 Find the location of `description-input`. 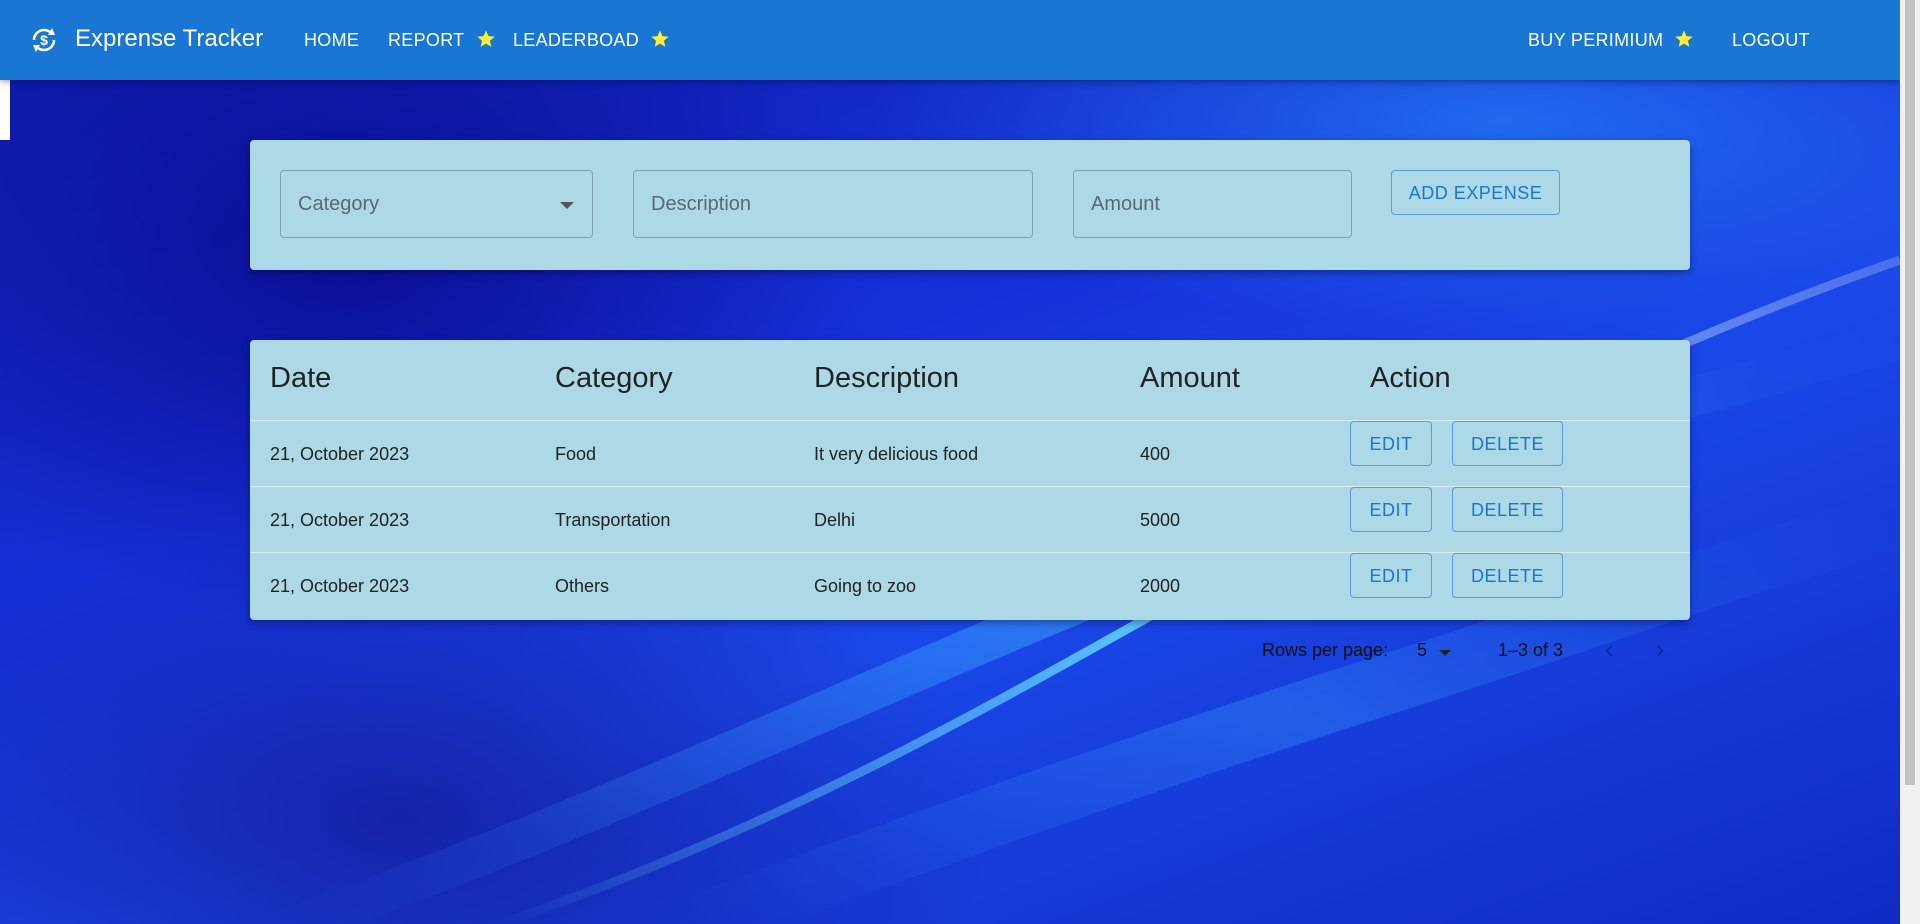

description-input is located at coordinates (820, 204).